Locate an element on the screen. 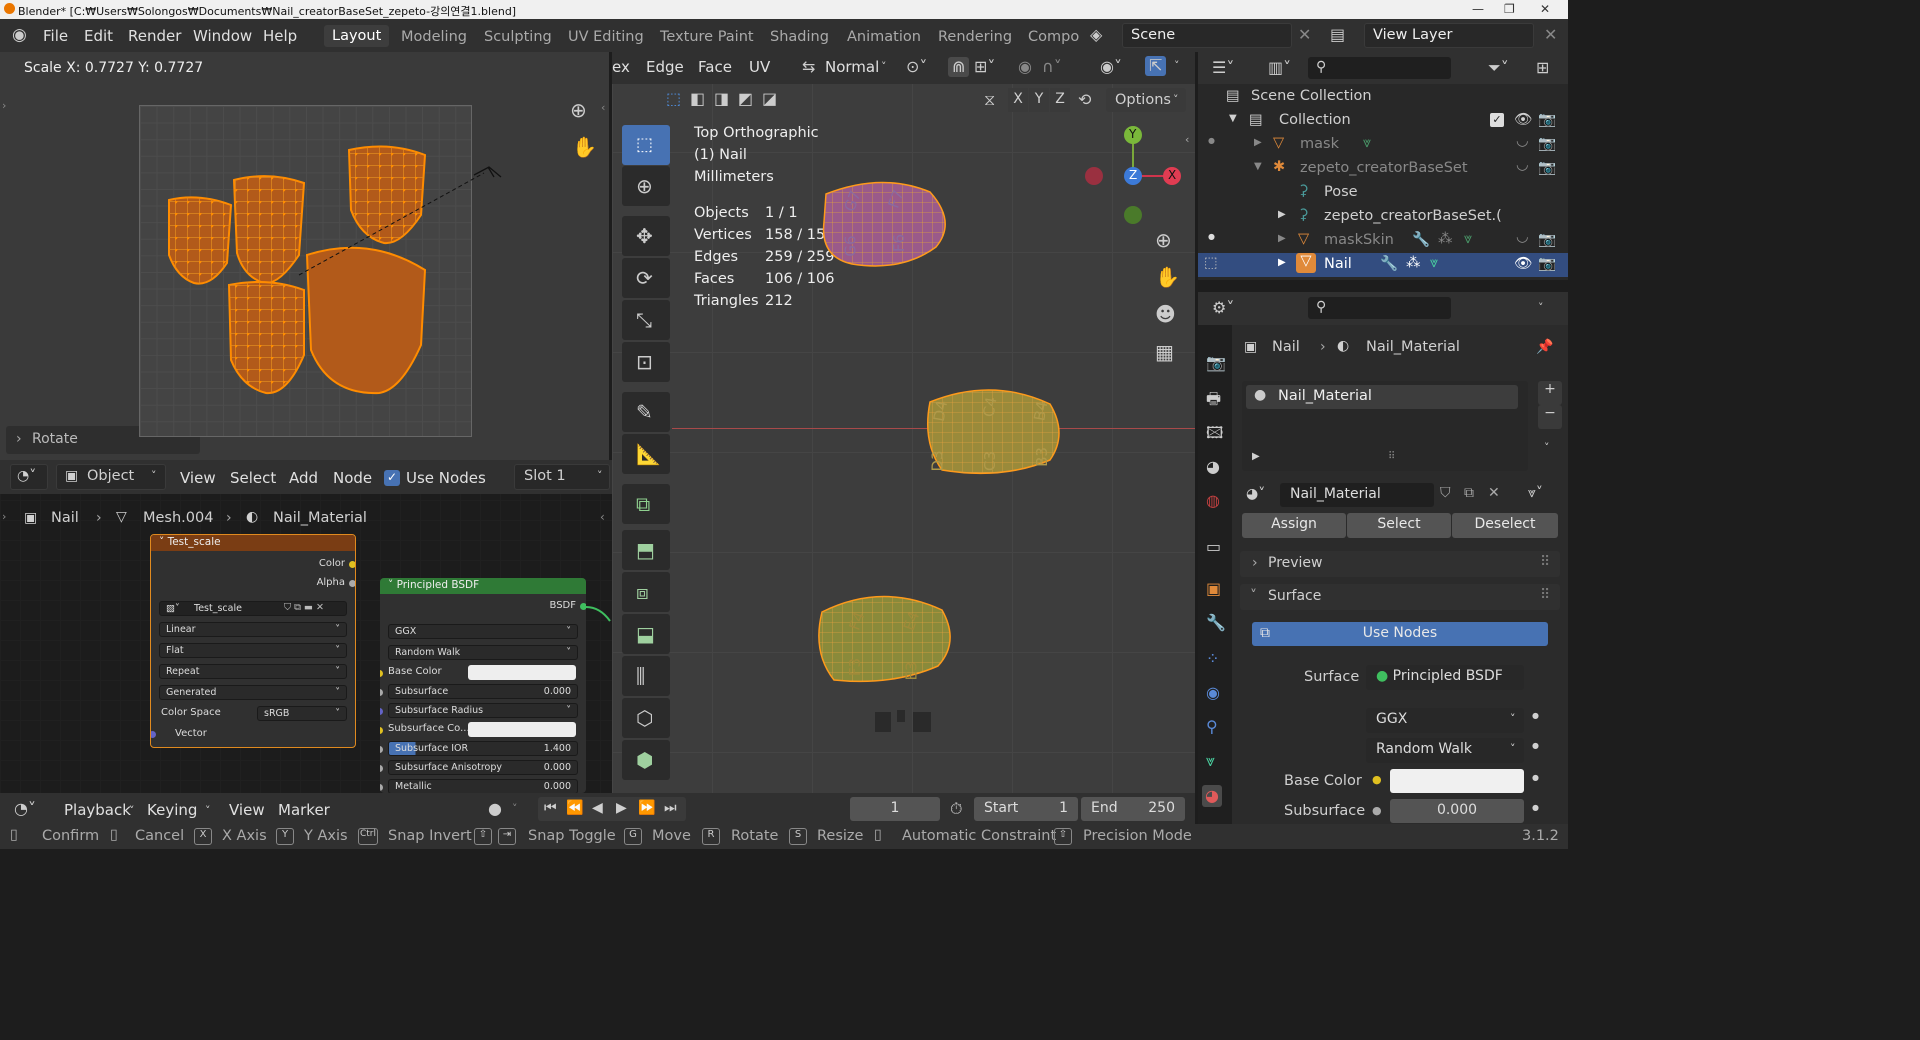 The height and width of the screenshot is (1040, 1920). scene-tab-icon: ◕ is located at coordinates (1213, 467).